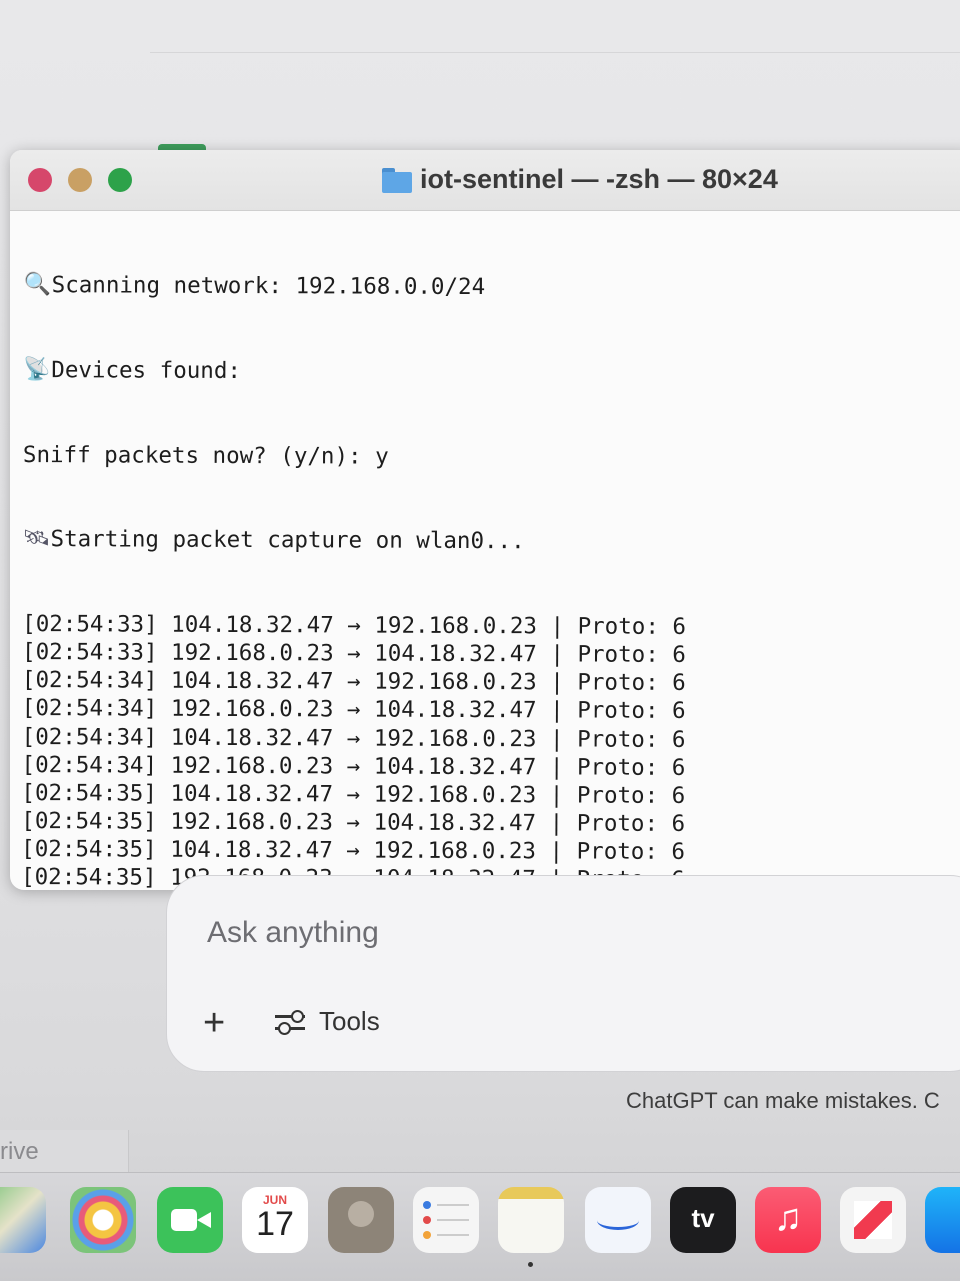 The height and width of the screenshot is (1281, 960). What do you see at coordinates (37, 285) in the screenshot?
I see `magnifying-glass-icon: 🔍` at bounding box center [37, 285].